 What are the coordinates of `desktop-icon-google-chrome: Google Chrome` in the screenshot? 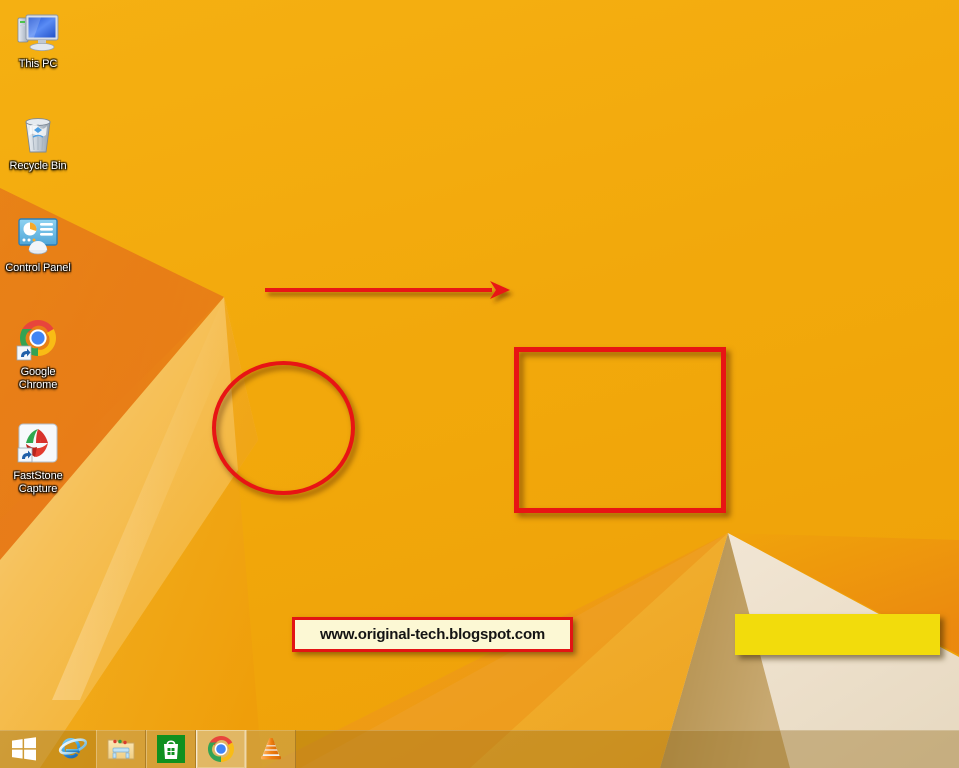 It's located at (38, 353).